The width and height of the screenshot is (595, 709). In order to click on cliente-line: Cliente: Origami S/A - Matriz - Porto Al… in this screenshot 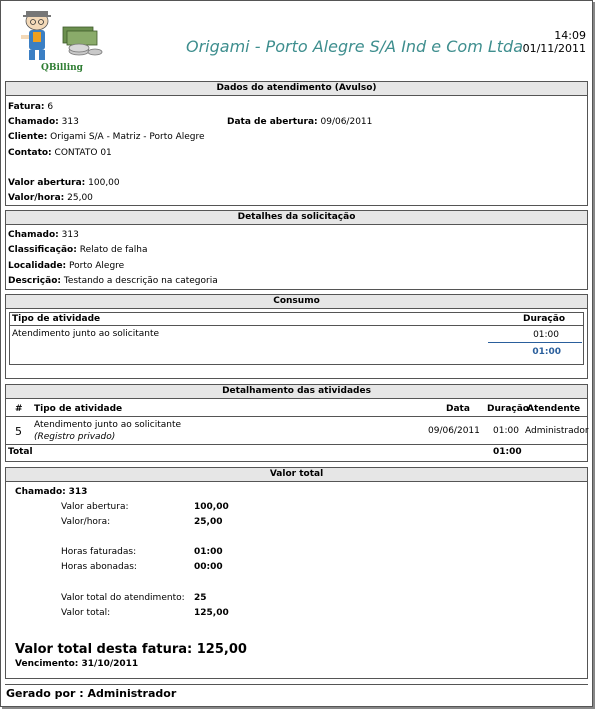, I will do `click(106, 137)`.